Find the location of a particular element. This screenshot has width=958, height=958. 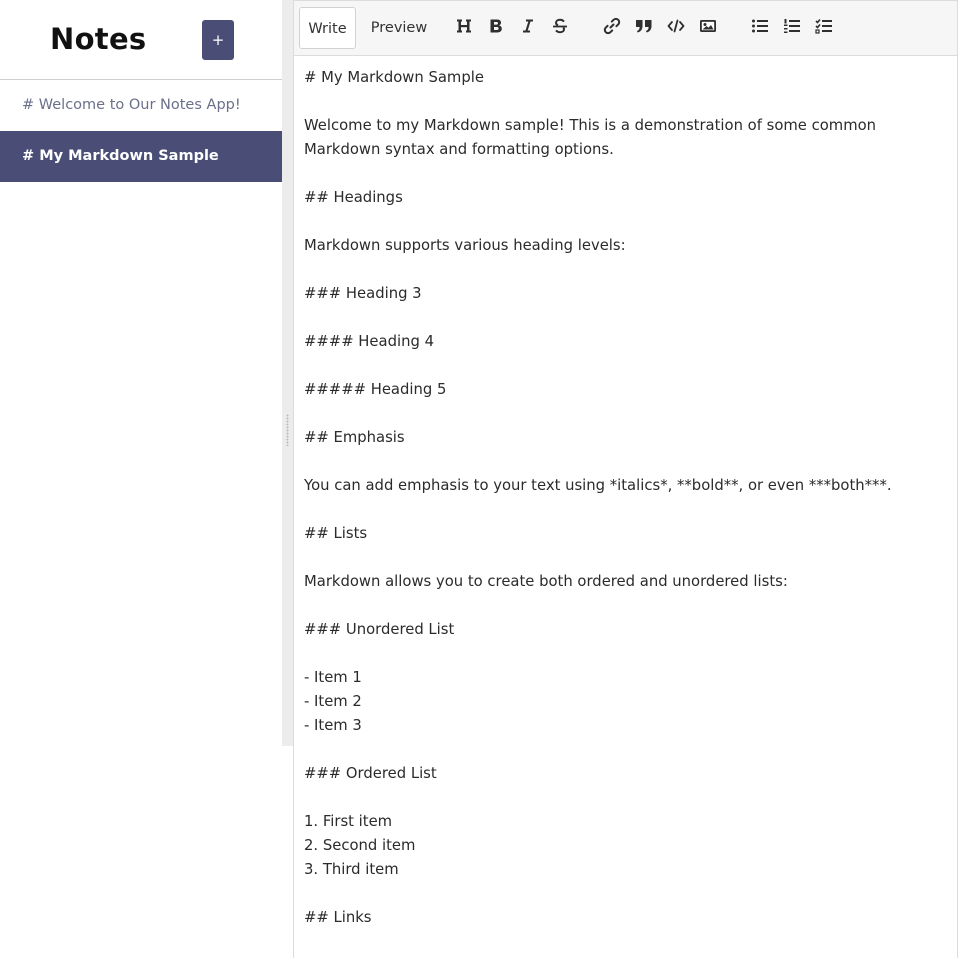

editor-line: ### Heading 3 is located at coordinates (363, 293).